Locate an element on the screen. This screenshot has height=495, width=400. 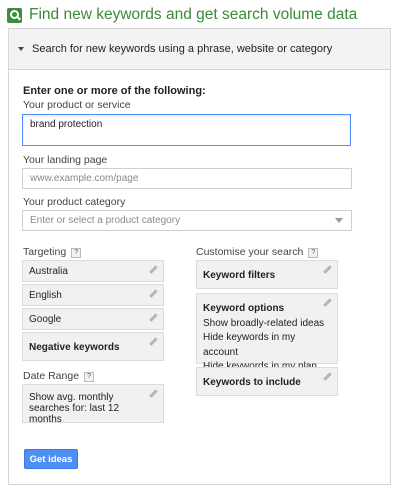
targeting-location-label: Australia is located at coordinates (48, 271).